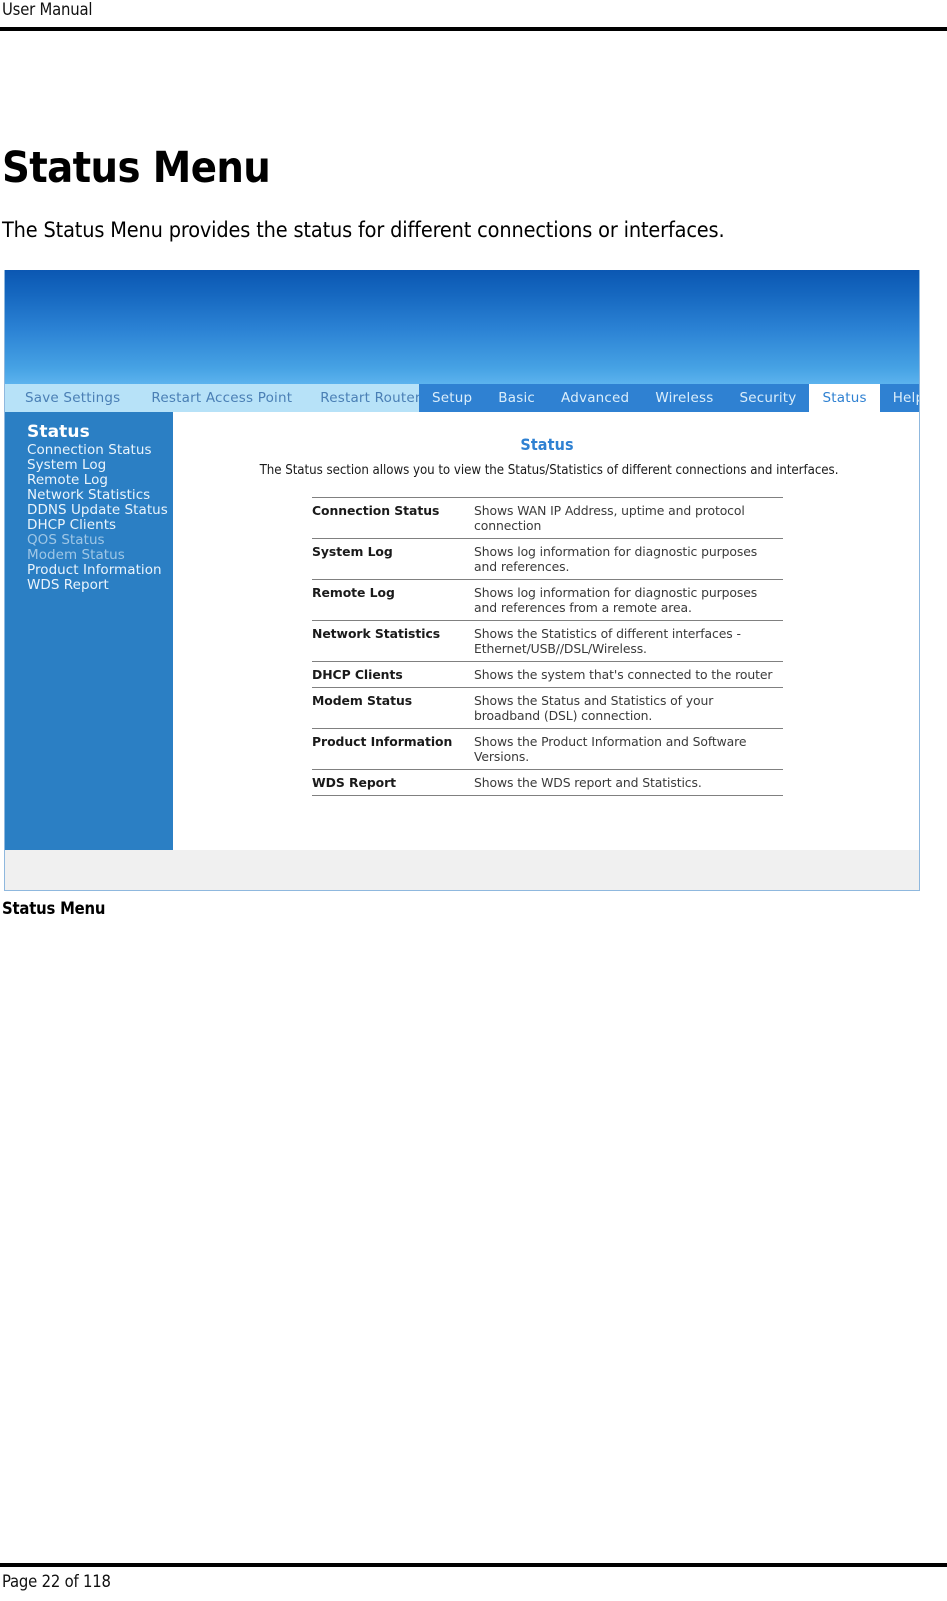 Image resolution: width=947 pixels, height=1601 pixels. Describe the element at coordinates (393, 600) in the screenshot. I see `row-name-remote-log: Remote Log` at that location.